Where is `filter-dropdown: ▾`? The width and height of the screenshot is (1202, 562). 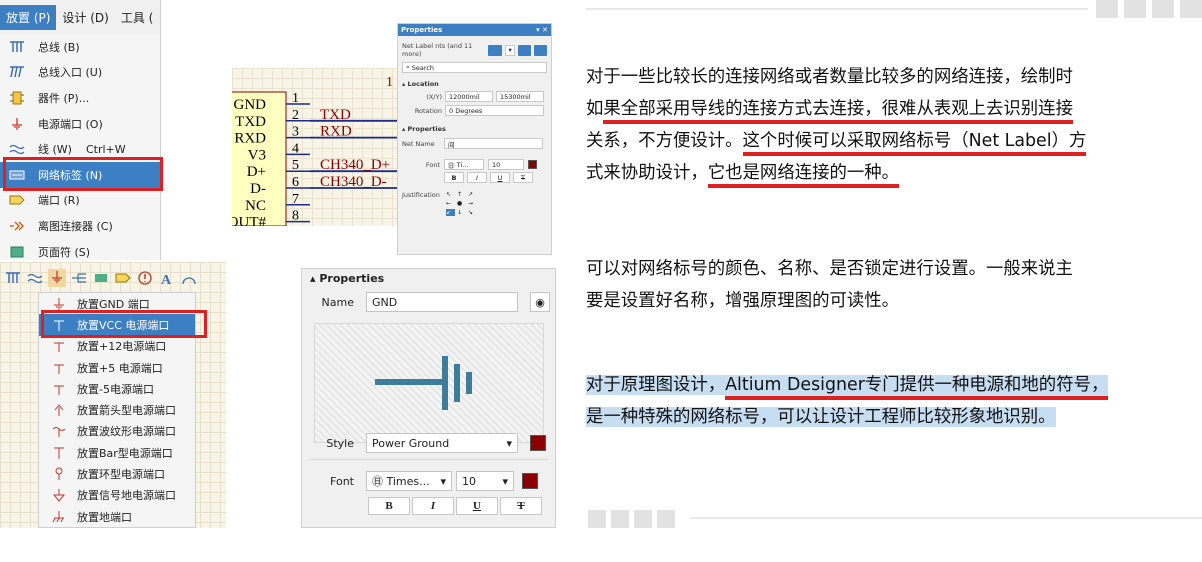 filter-dropdown: ▾ is located at coordinates (509, 50).